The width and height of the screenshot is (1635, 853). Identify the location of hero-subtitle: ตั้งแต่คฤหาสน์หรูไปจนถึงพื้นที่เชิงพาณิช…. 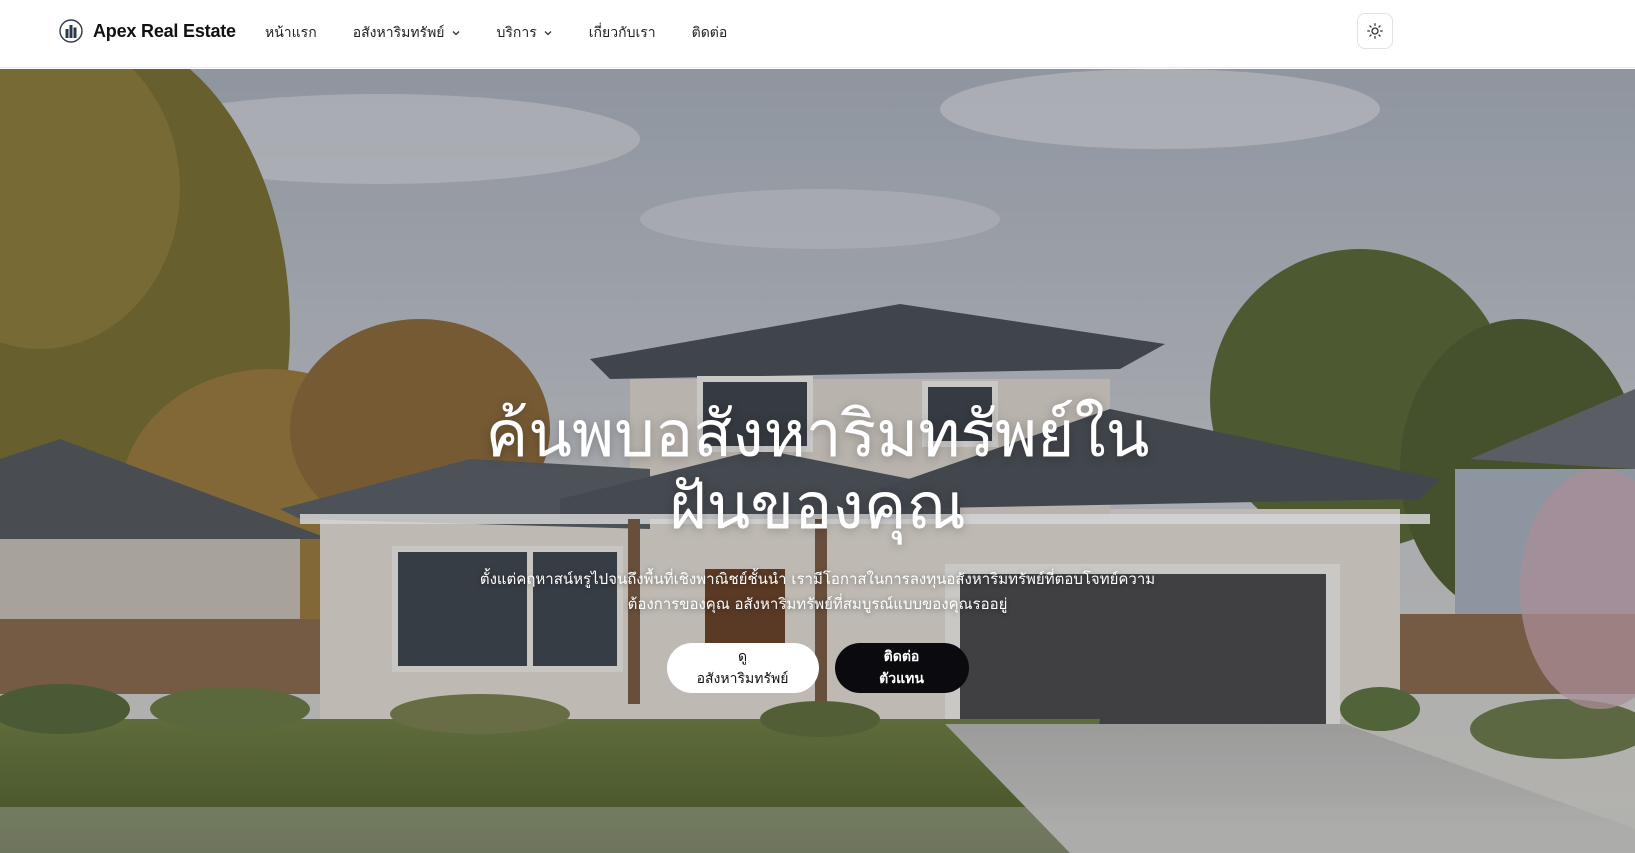
(818, 592).